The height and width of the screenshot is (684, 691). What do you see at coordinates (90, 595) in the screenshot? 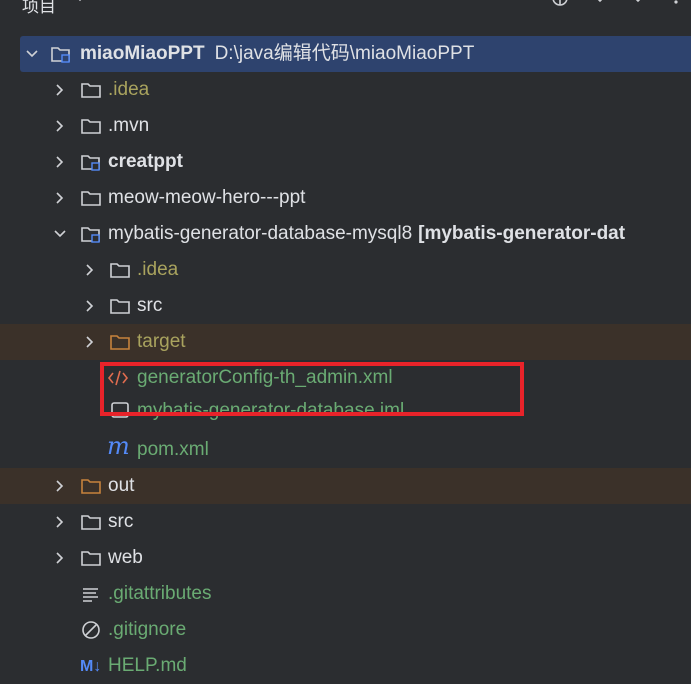
I see `text-lines-icon` at bounding box center [90, 595].